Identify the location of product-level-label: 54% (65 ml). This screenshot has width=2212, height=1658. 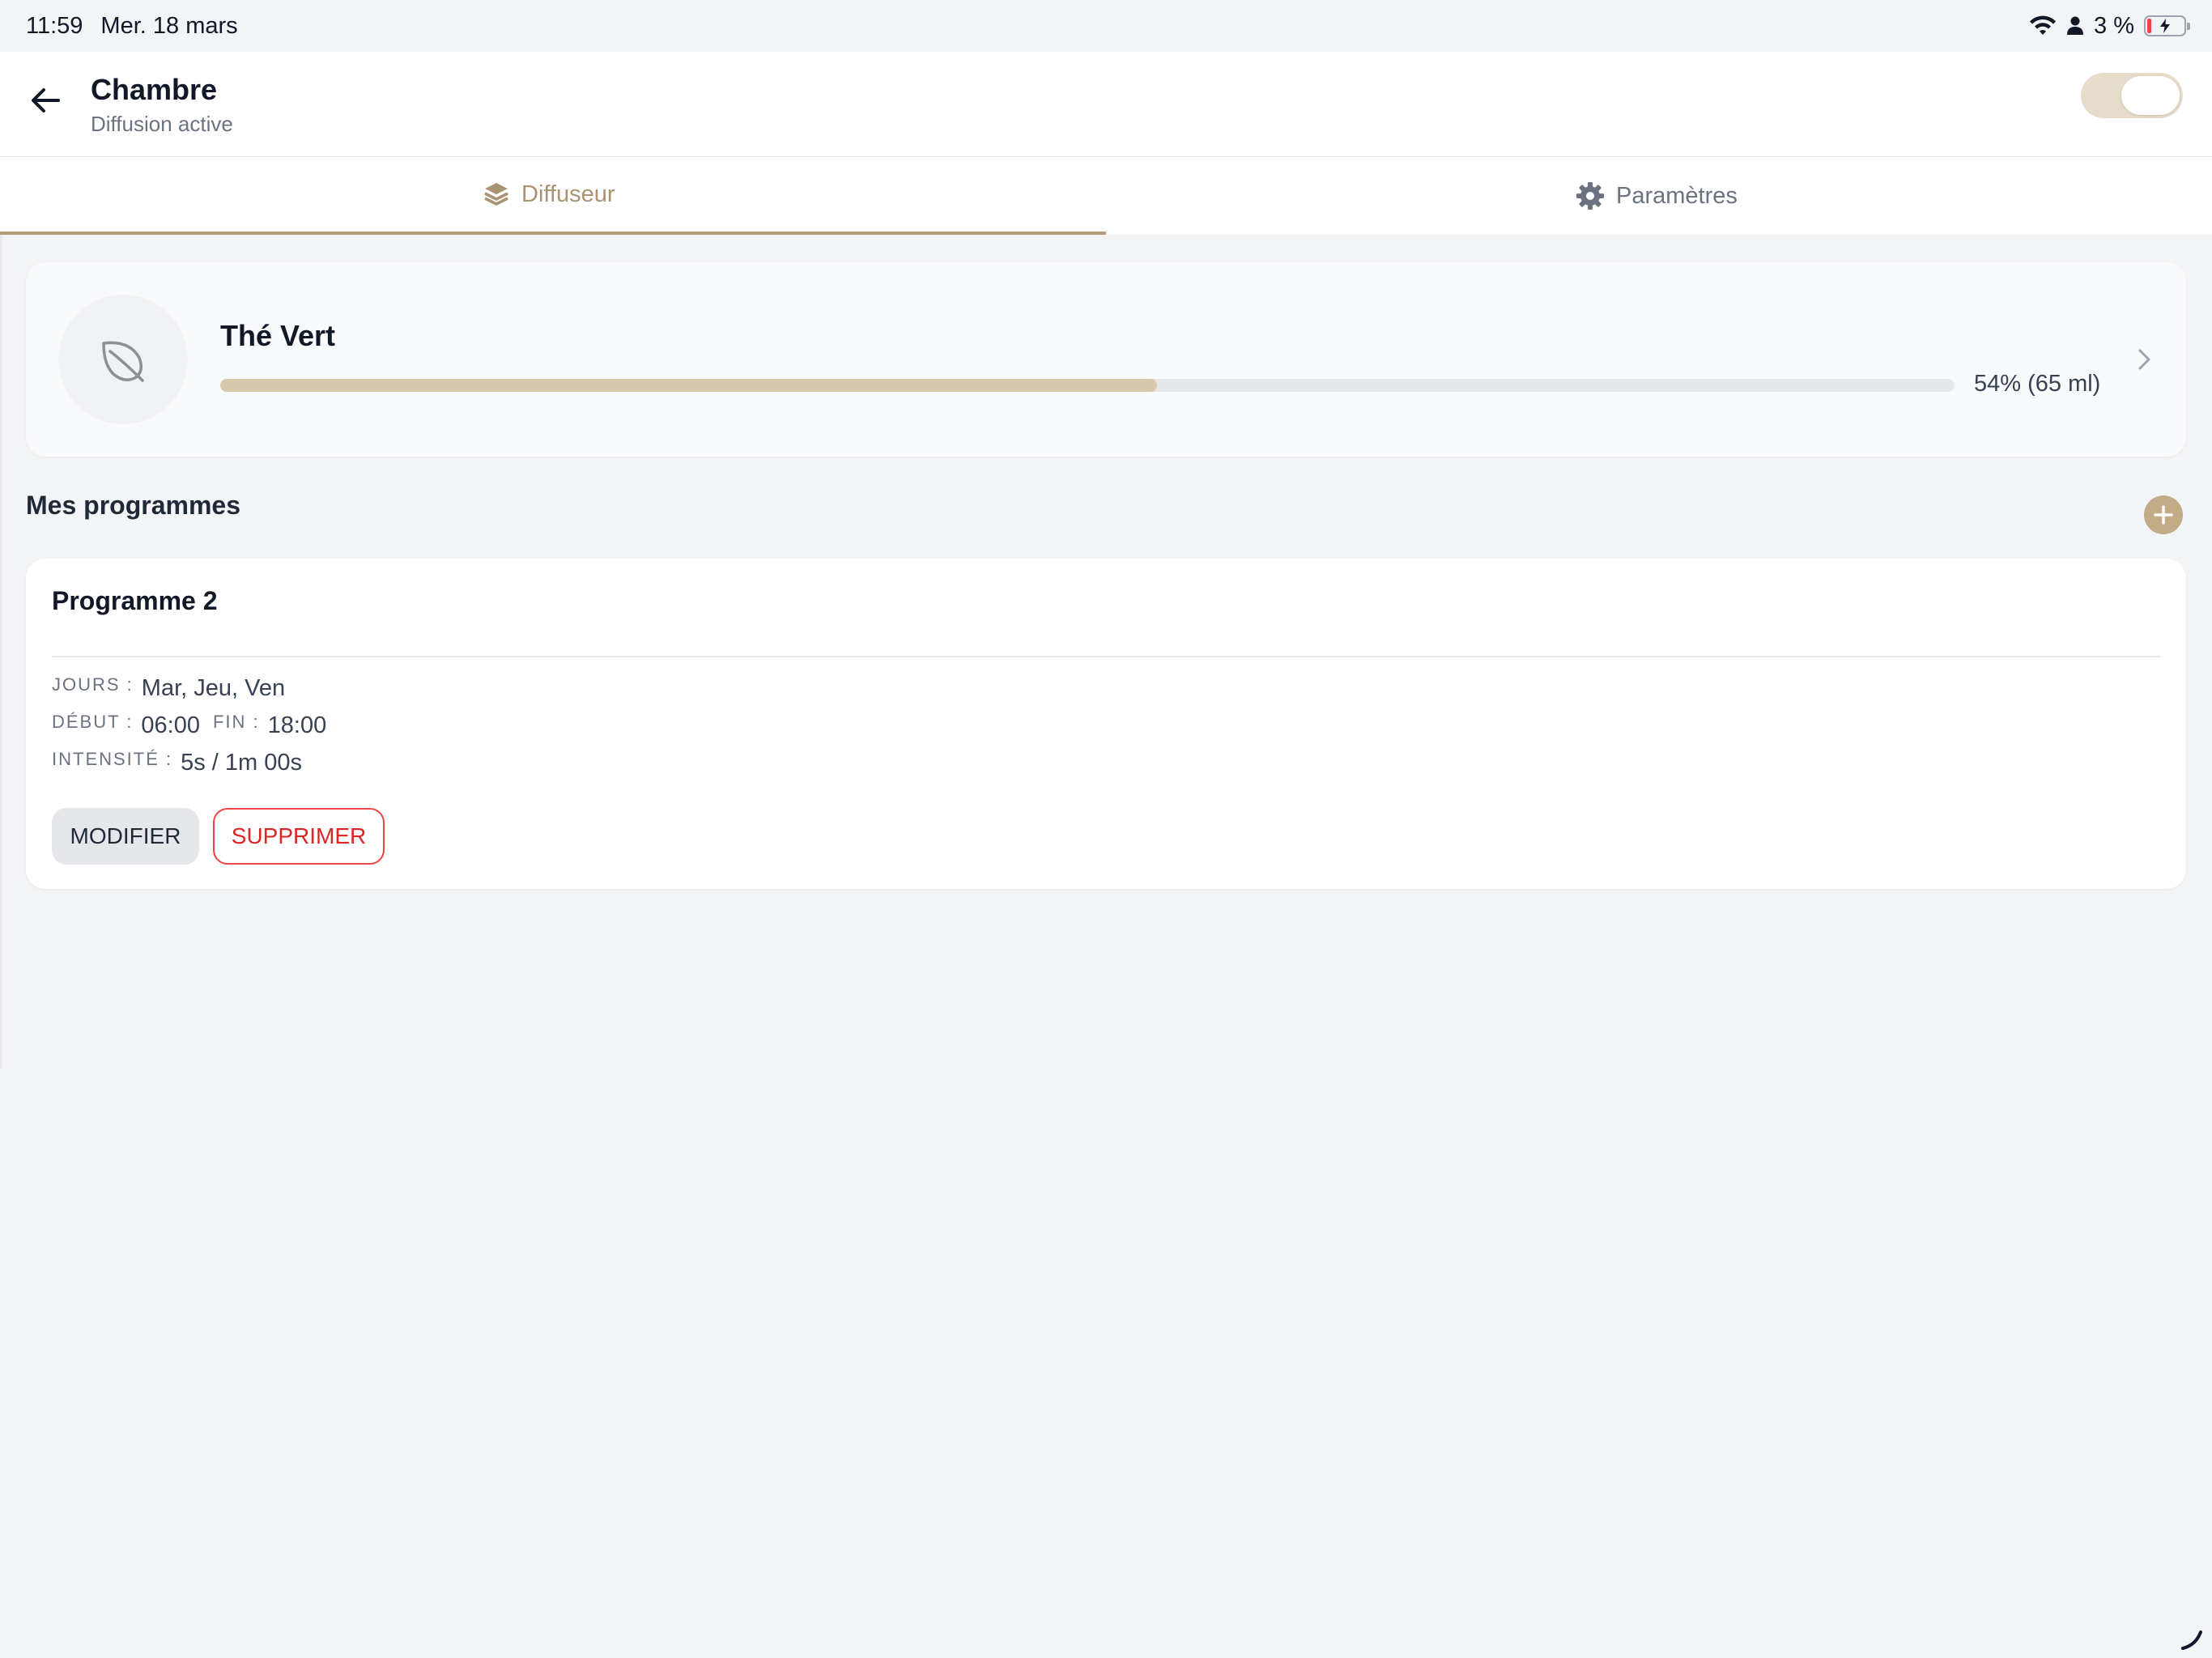
(2038, 384).